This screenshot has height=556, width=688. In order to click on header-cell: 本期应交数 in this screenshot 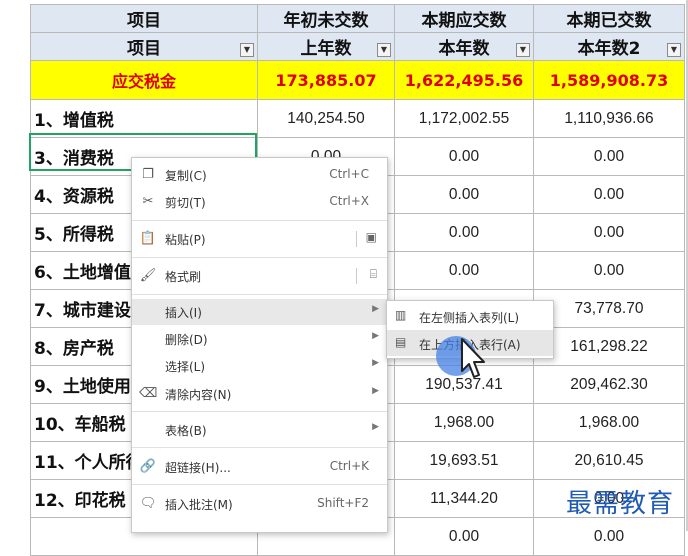, I will do `click(464, 18)`.